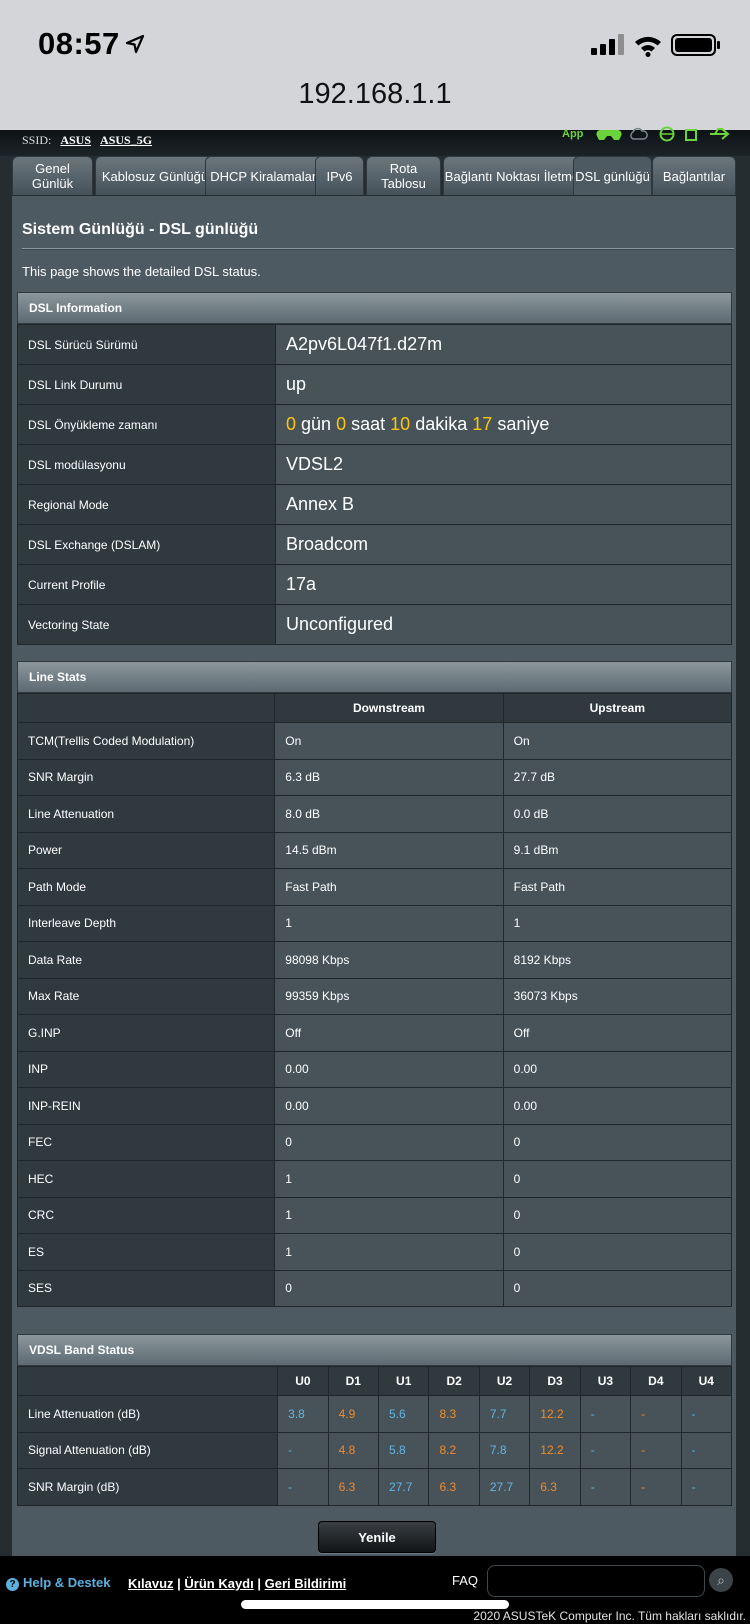 The height and width of the screenshot is (1624, 750). I want to click on band-row-label: Line Attenuation (dB), so click(147, 1414).